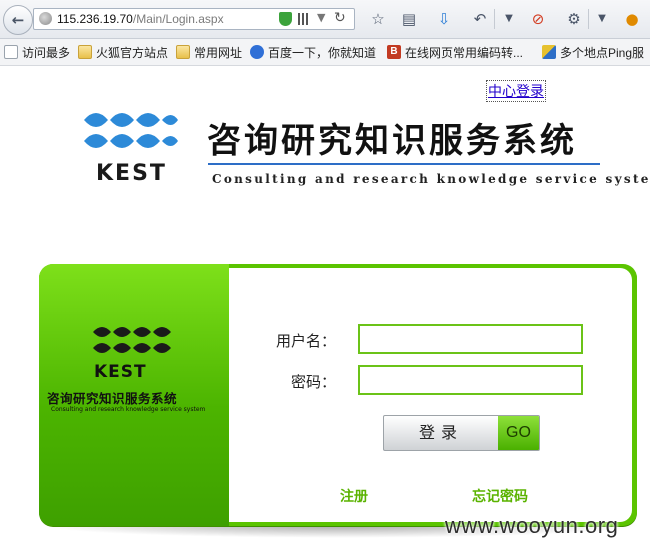  Describe the element at coordinates (470, 339) in the screenshot. I see `username-input` at that location.